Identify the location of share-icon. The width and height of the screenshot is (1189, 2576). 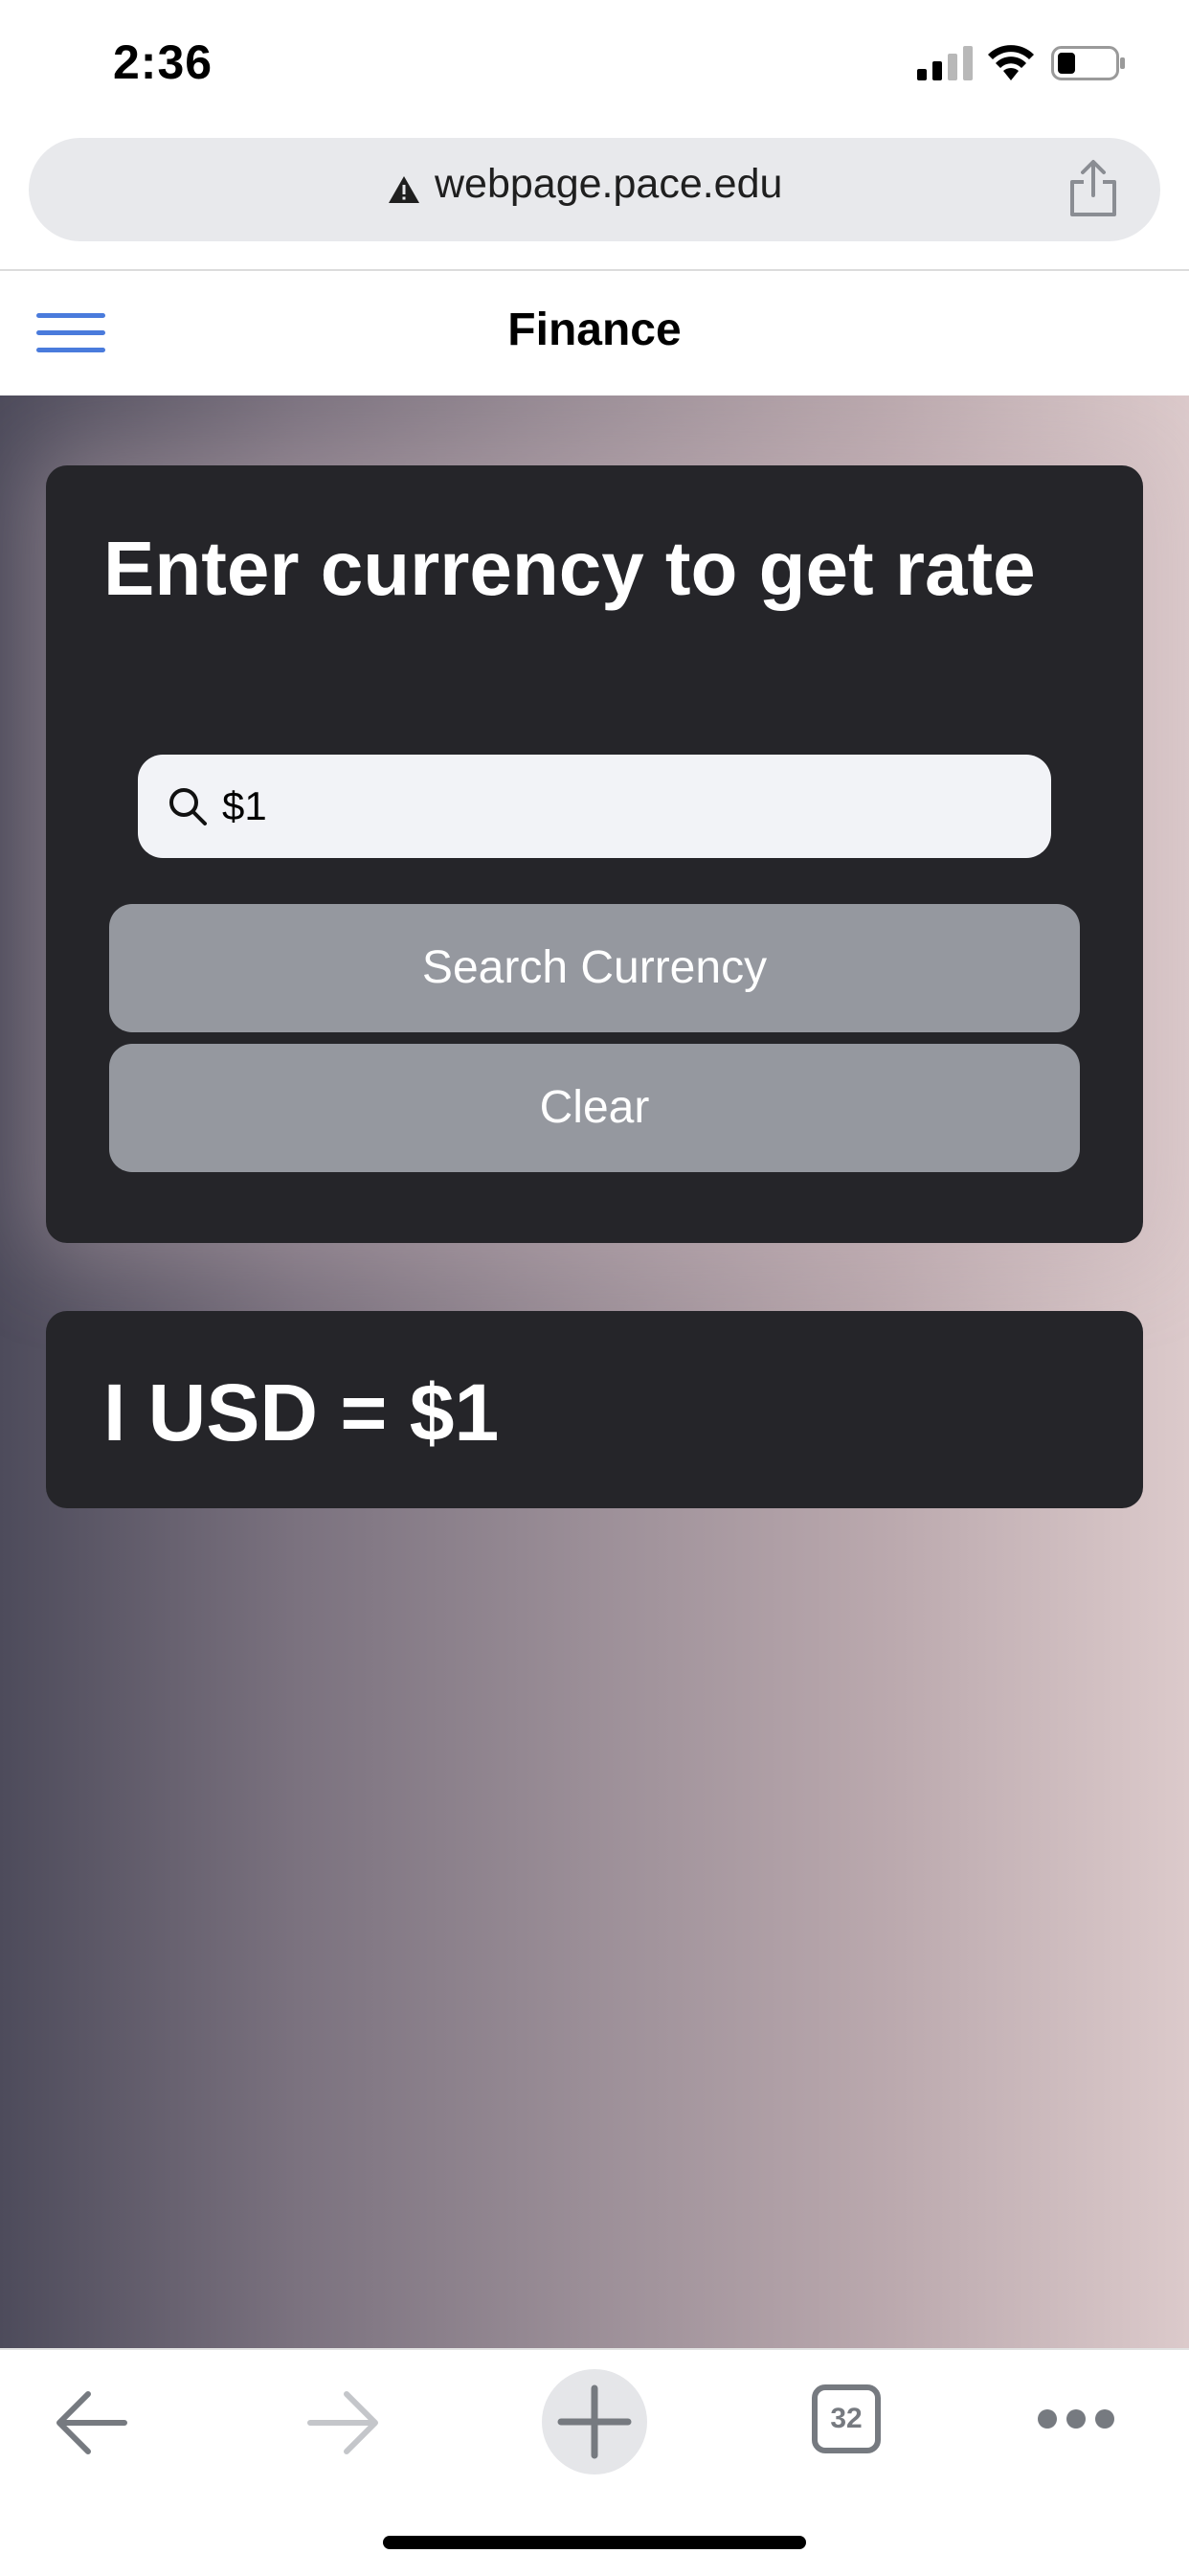
(1093, 188).